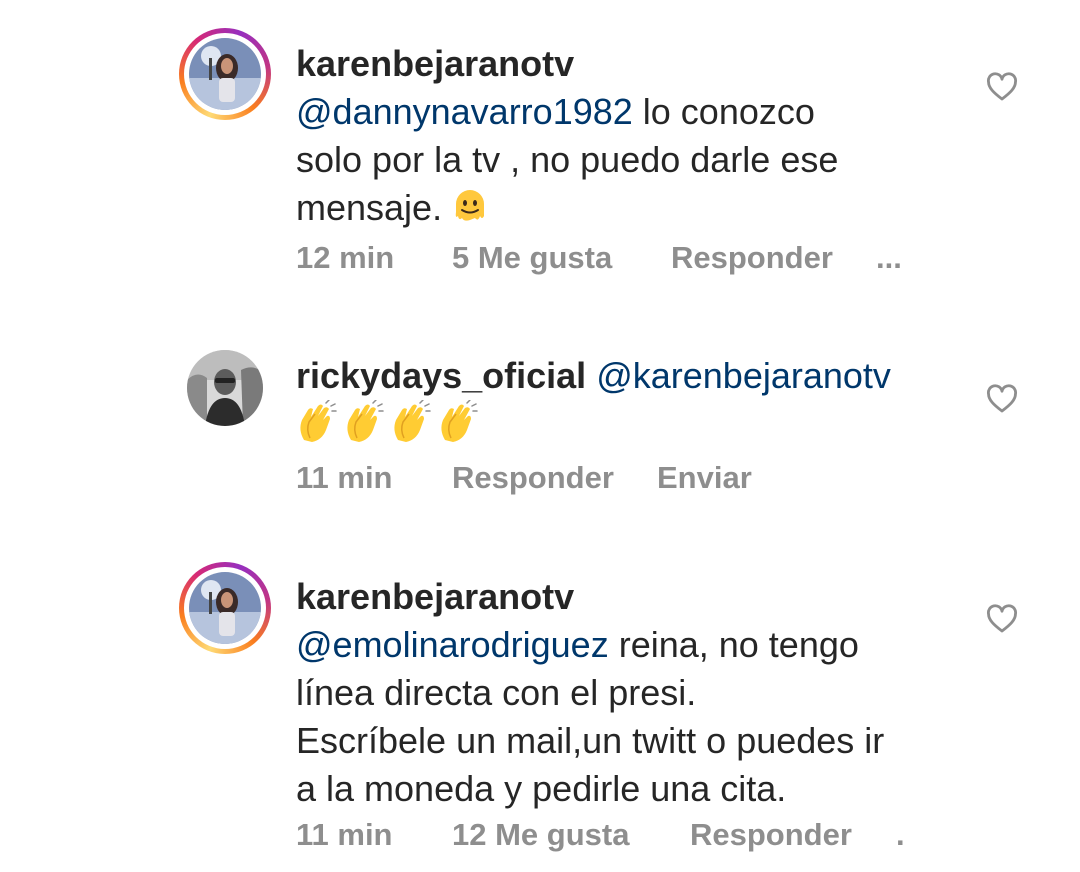 The width and height of the screenshot is (1080, 872). Describe the element at coordinates (733, 644) in the screenshot. I see `comment-text-line: reina, no tengo` at that location.